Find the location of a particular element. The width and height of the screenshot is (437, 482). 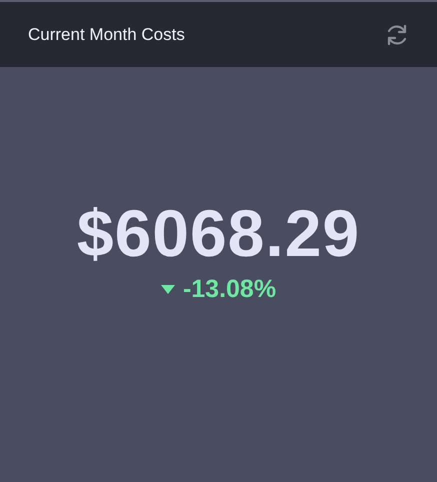

change-percent: -13.08% is located at coordinates (229, 289).